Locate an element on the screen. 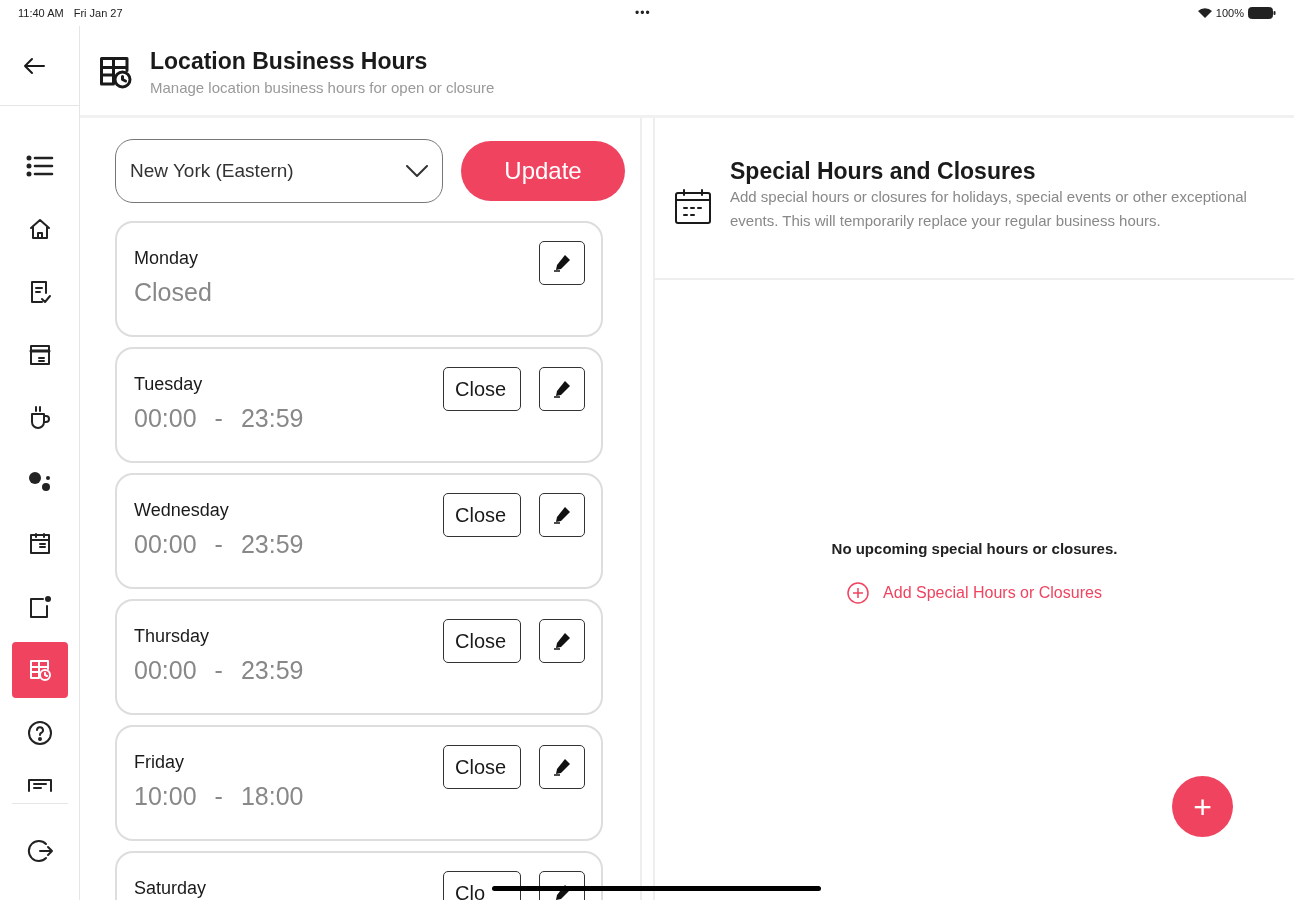 This screenshot has width=1294, height=900. day-name: Thursday is located at coordinates (172, 636).